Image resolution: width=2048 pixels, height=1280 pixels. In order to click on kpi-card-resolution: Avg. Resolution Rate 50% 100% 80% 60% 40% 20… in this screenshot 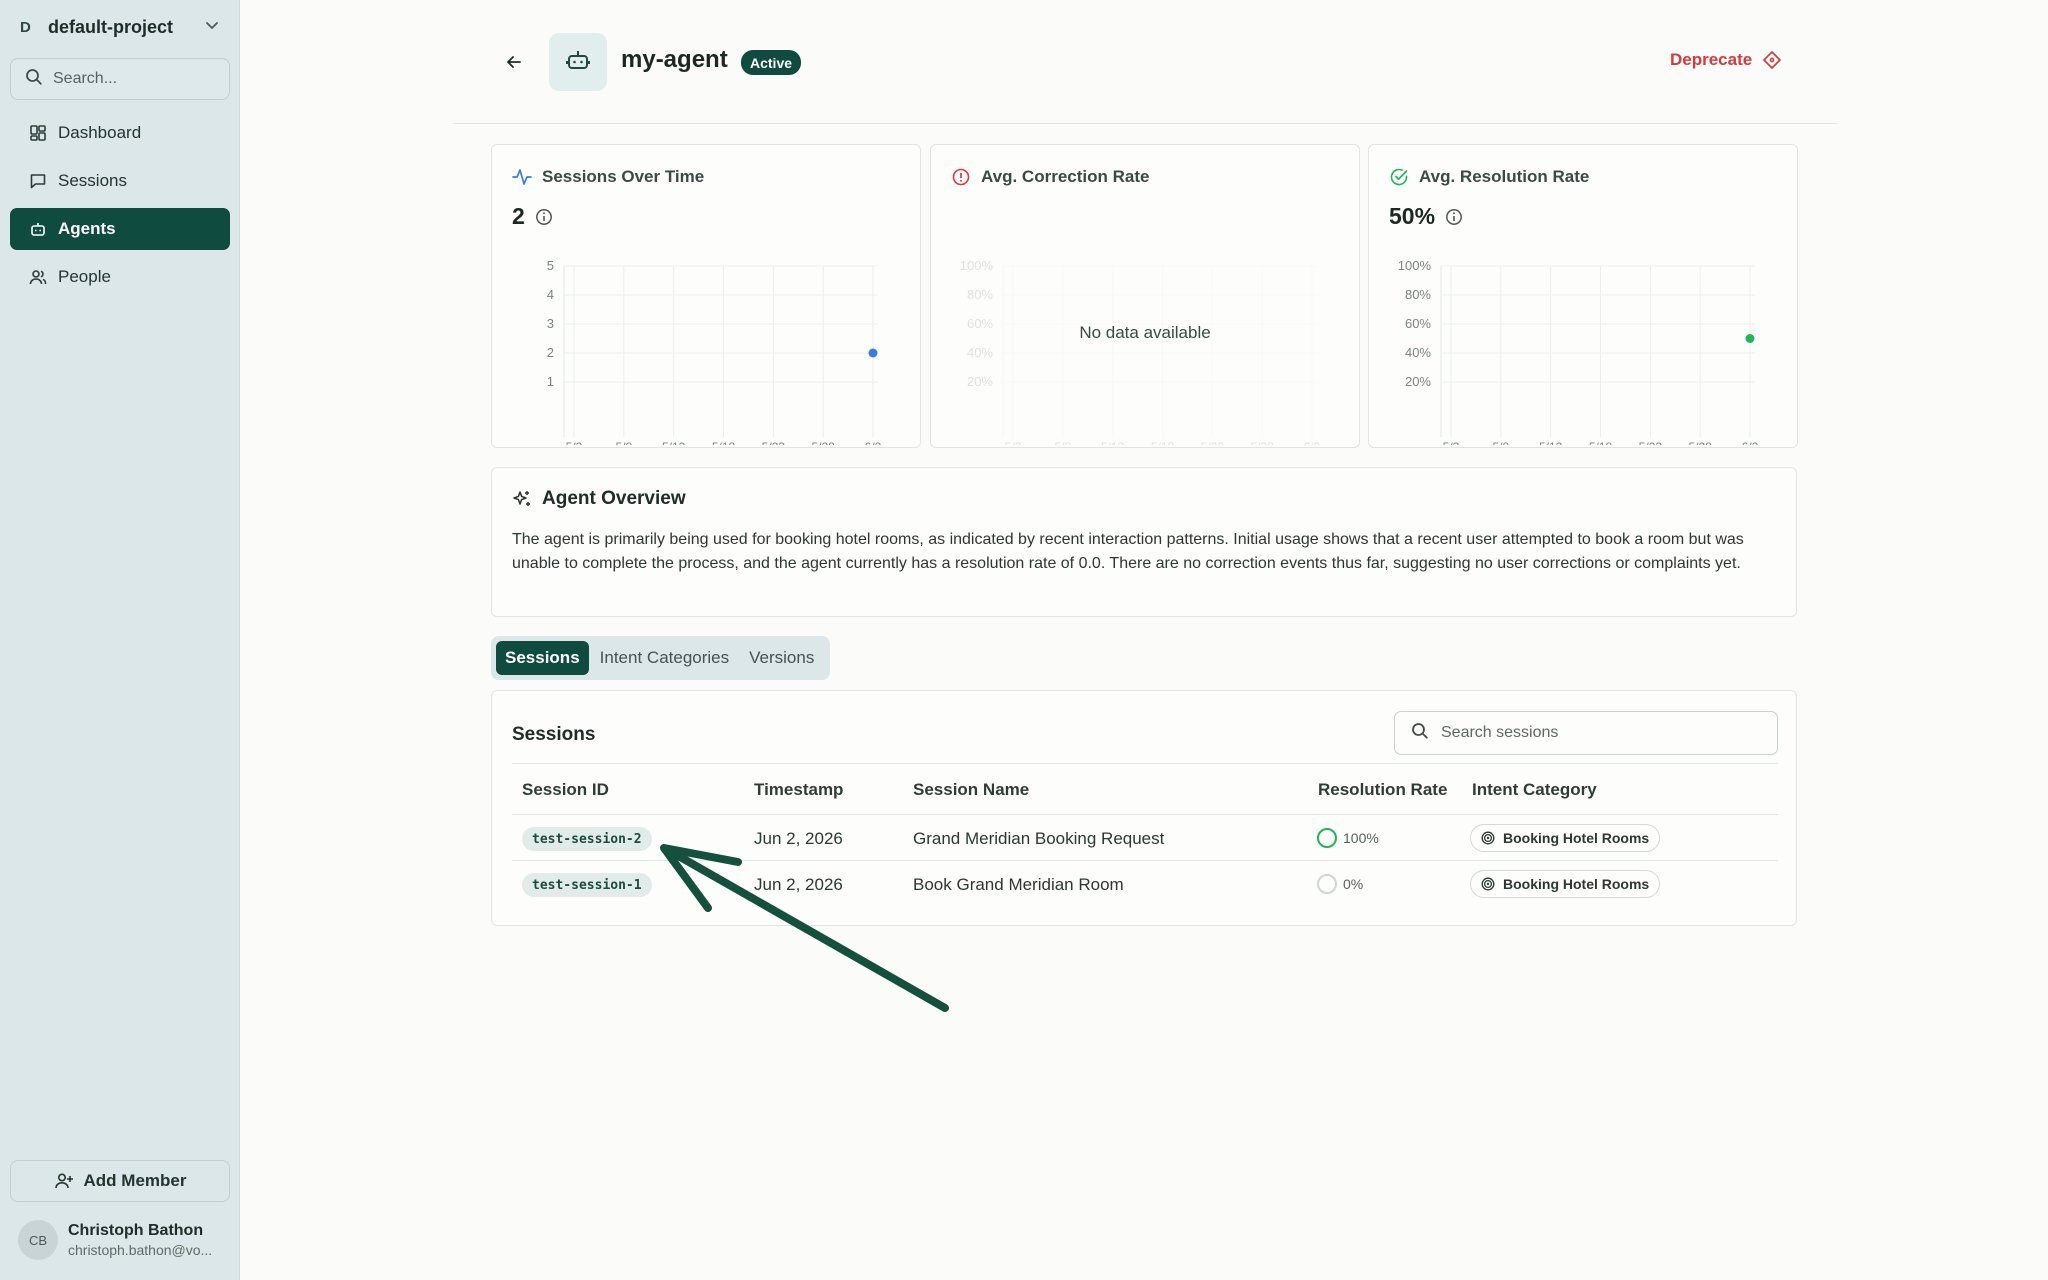, I will do `click(1583, 296)`.